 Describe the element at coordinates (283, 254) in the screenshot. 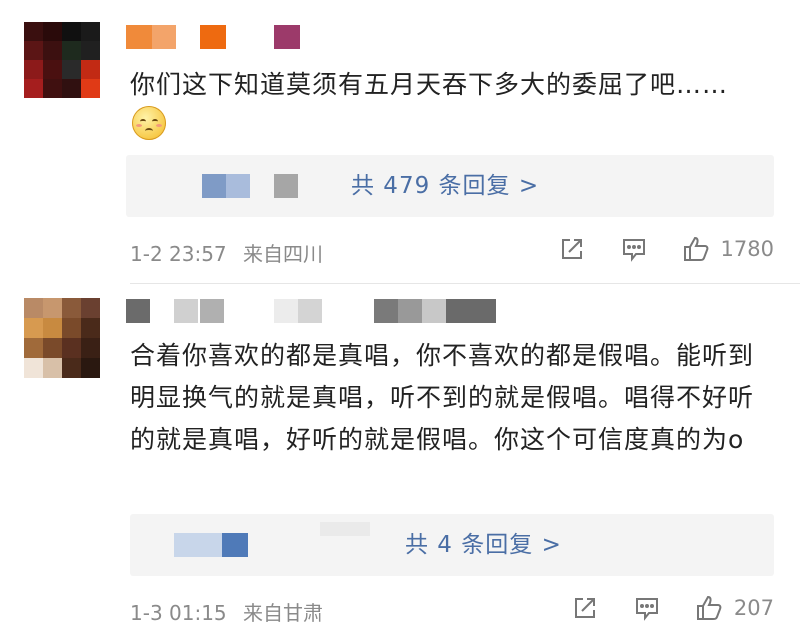

I see `comment-location: 来自四川` at that location.